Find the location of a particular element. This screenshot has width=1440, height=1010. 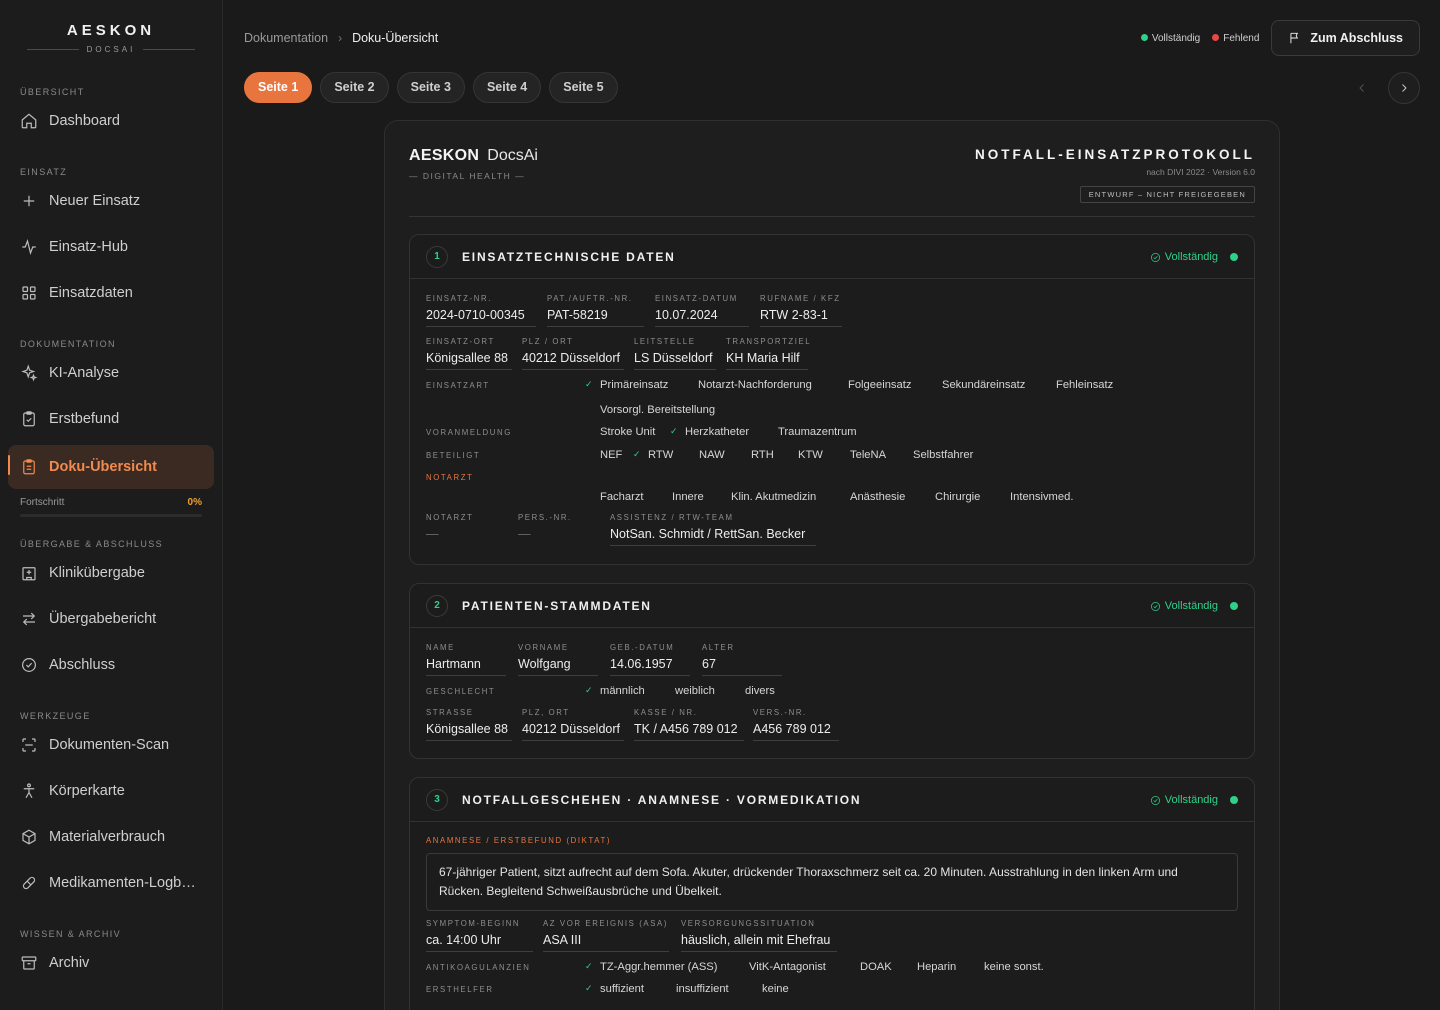

field-label: ALTER is located at coordinates (718, 647).